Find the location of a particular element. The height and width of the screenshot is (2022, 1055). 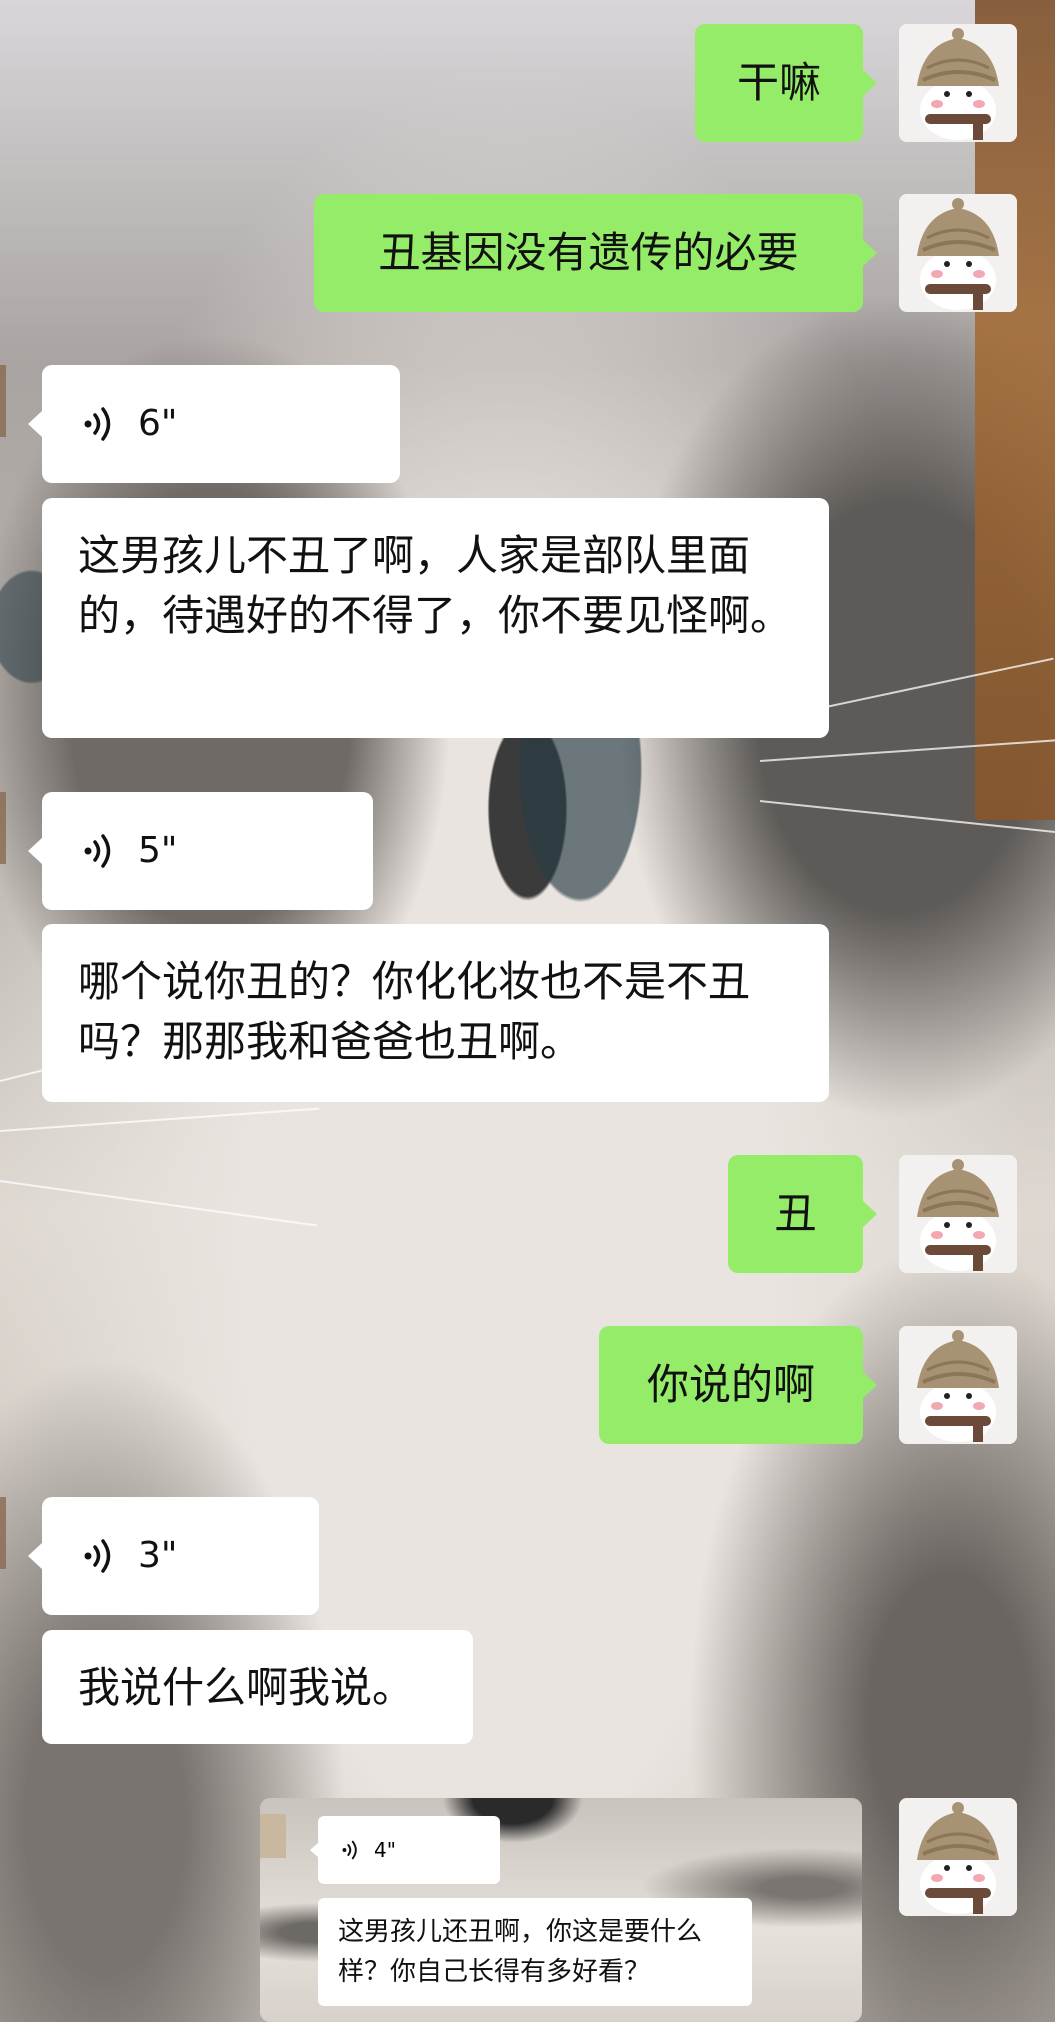

embedded-message-text: 这男孩儿还丑啊，你这是要什么样？你自己长得有多好看？ is located at coordinates (535, 1952).